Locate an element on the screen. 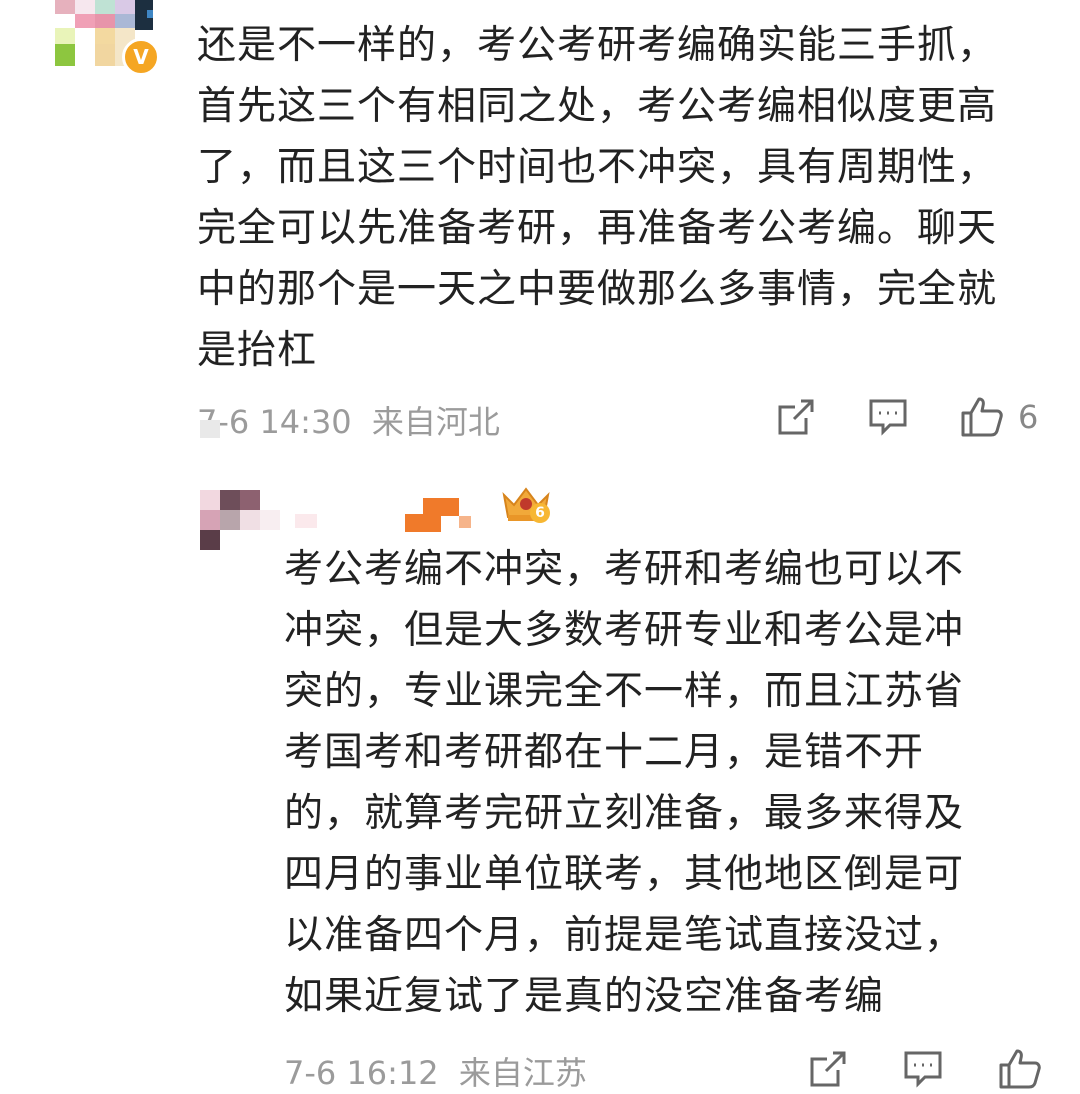 This screenshot has height=1094, width=1080. verified-badge: V is located at coordinates (141, 57).